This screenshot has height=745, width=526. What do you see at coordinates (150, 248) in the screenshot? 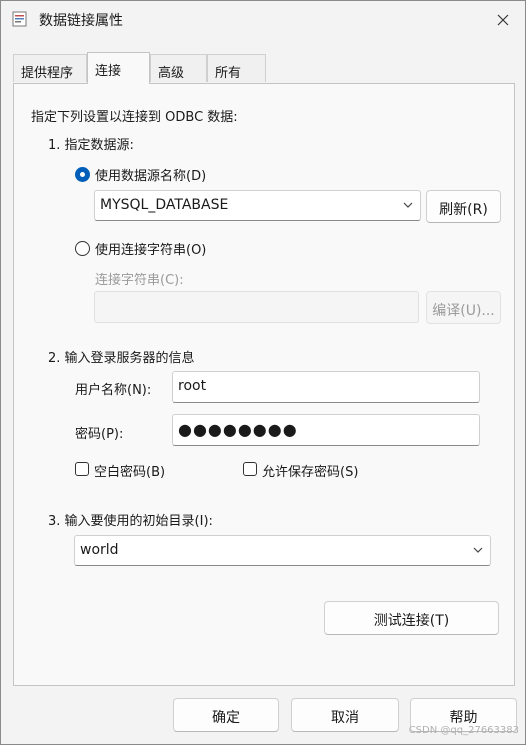
I see `use-connstr-label: 使用连接字符串(O)` at bounding box center [150, 248].